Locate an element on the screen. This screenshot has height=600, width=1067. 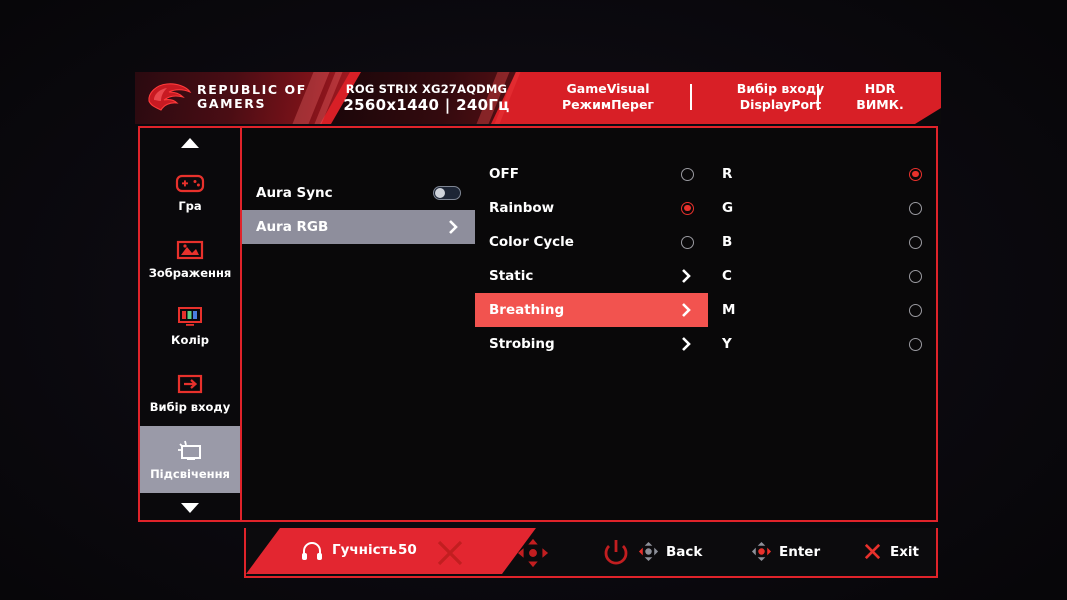
sidebar-item-game-label: Гра is located at coordinates (190, 206).